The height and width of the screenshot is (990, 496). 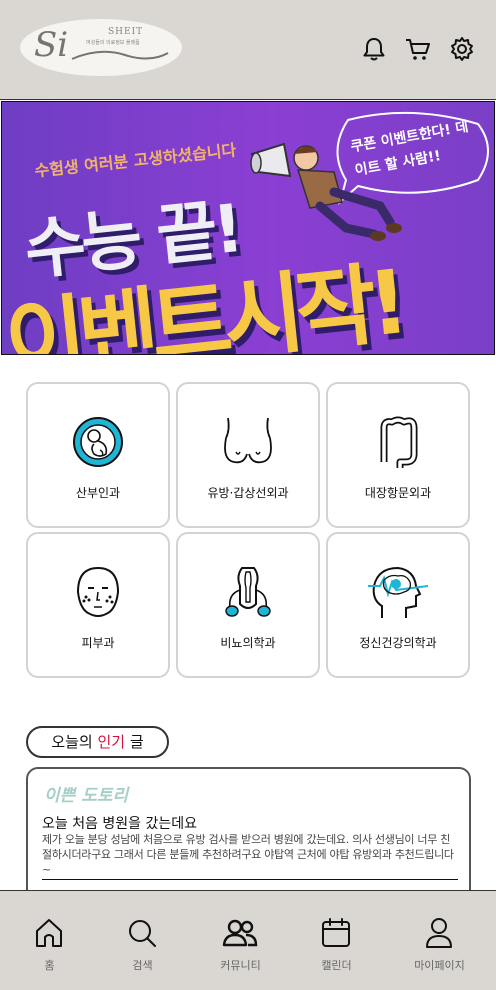 What do you see at coordinates (98, 442) in the screenshot?
I see `fetus-icon` at bounding box center [98, 442].